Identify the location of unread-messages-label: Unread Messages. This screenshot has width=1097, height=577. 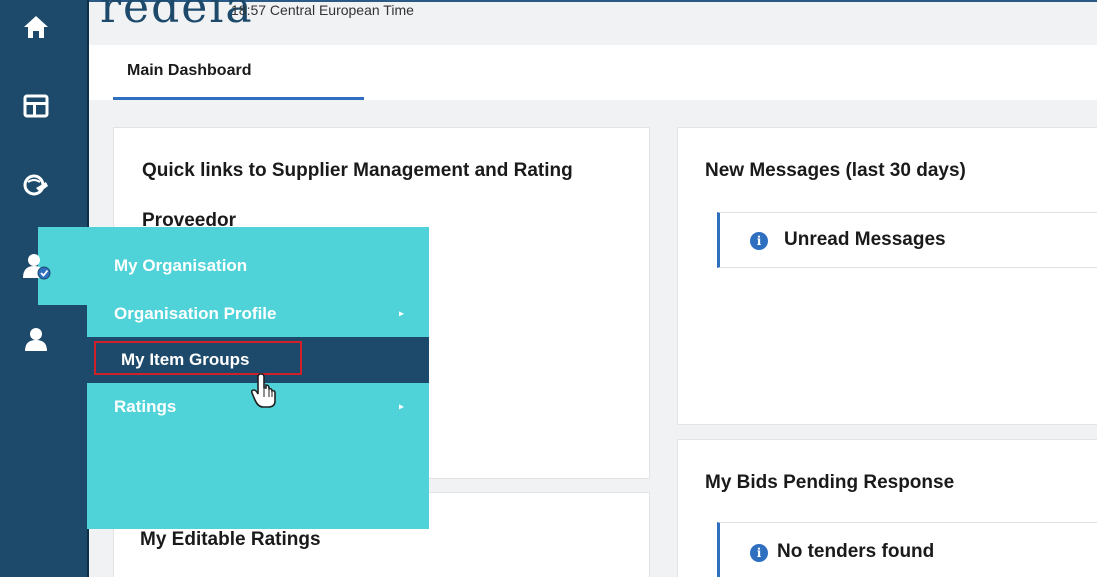
(865, 239).